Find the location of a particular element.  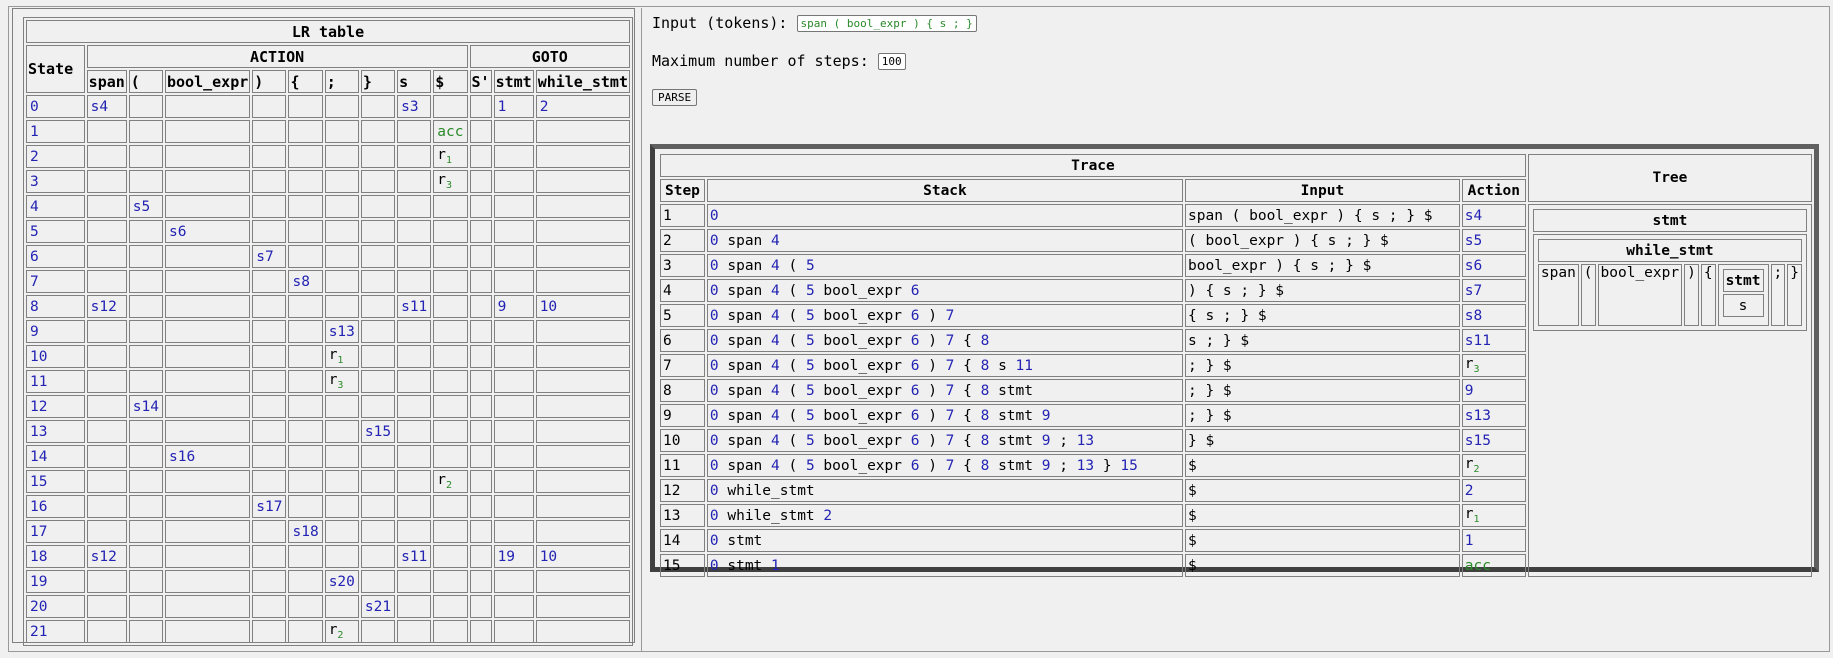

trace-stack: 0 span 4 ( 5 bool_expr 6 ) 7 { 8 s 11 is located at coordinates (944, 365).